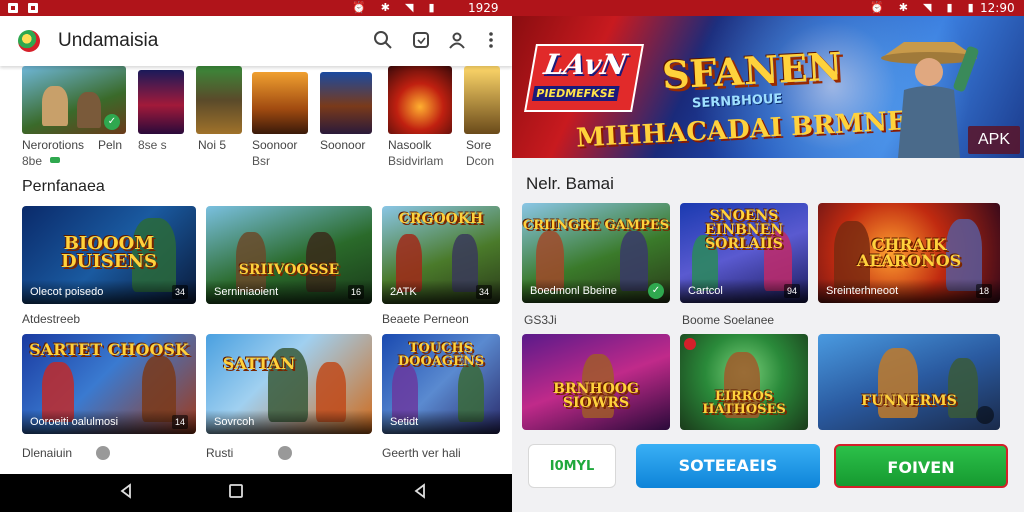  What do you see at coordinates (74, 100) in the screenshot?
I see `game-thumbnail: ✓` at bounding box center [74, 100].